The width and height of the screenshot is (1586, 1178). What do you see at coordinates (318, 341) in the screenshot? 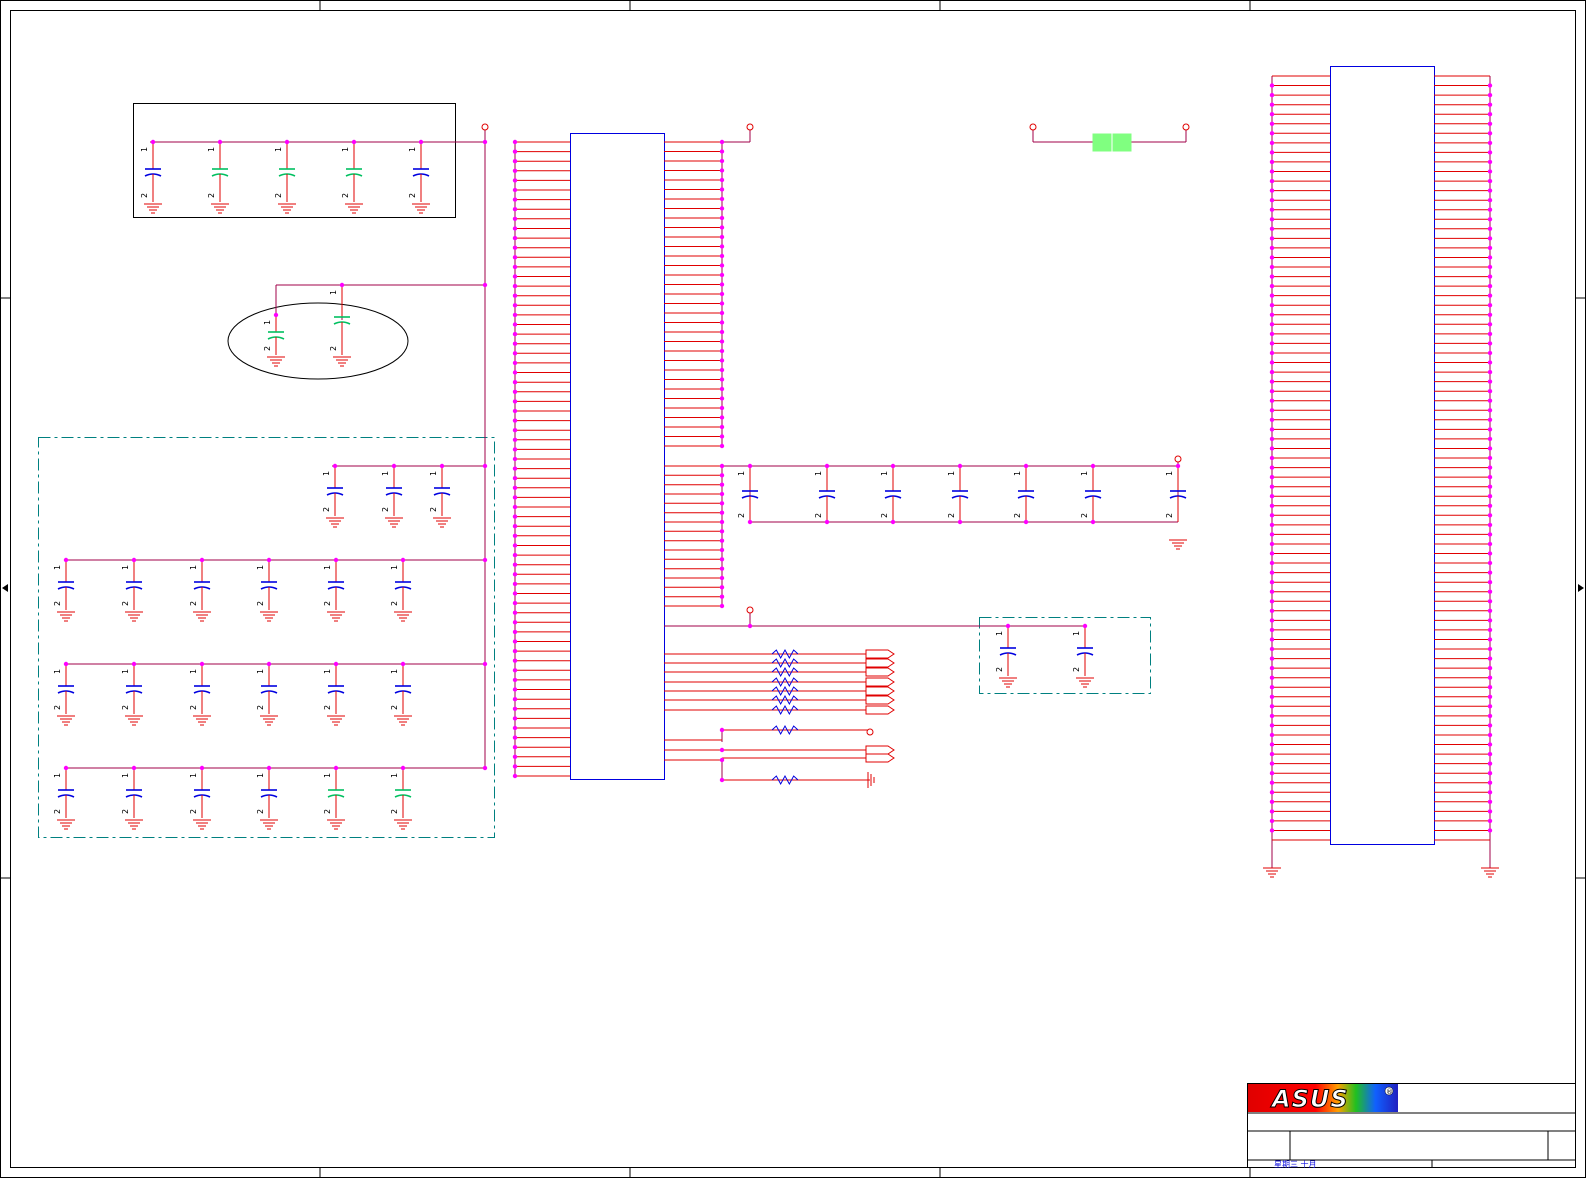
I see `highlight-ellipse` at bounding box center [318, 341].